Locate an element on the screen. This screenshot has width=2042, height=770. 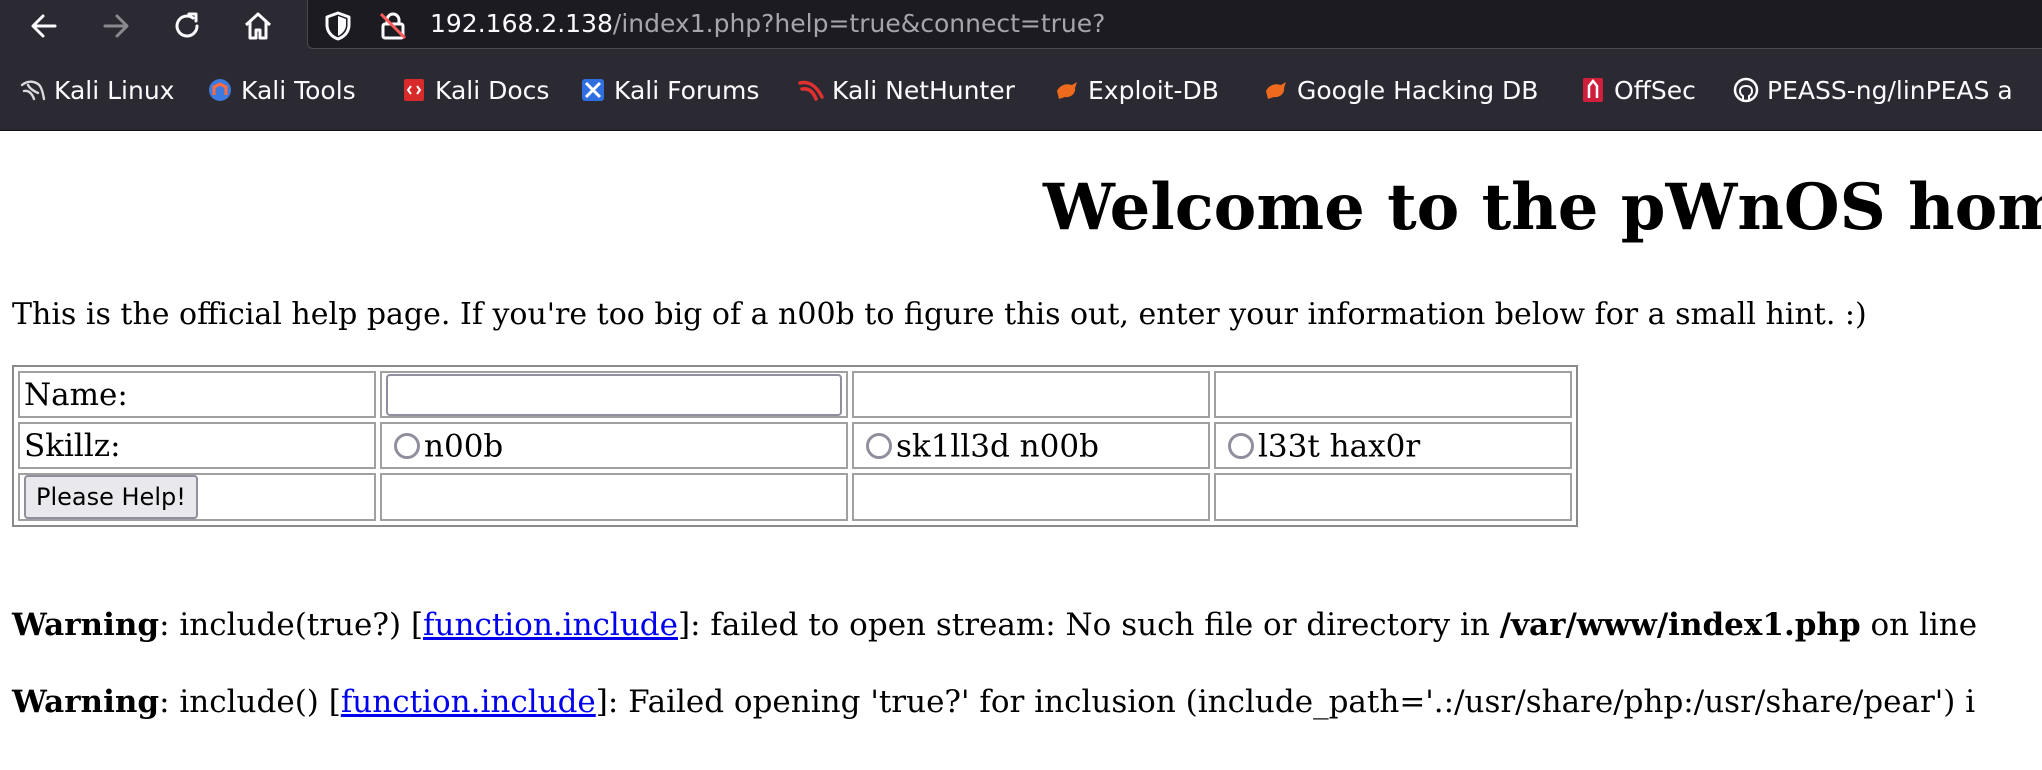
home-icon is located at coordinates (258, 26).